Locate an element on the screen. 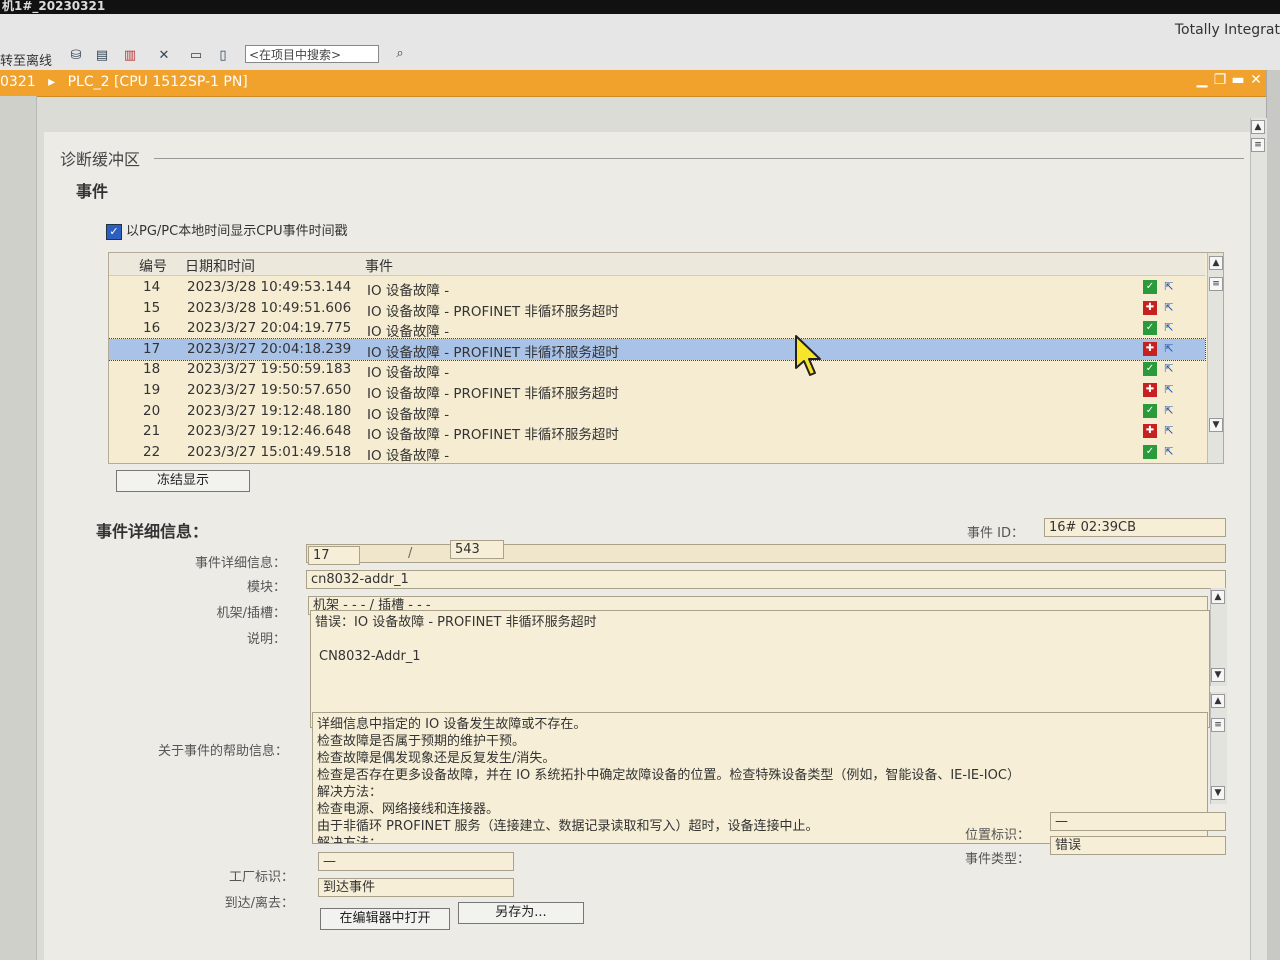  task-card-edge is located at coordinates (1273, 515).